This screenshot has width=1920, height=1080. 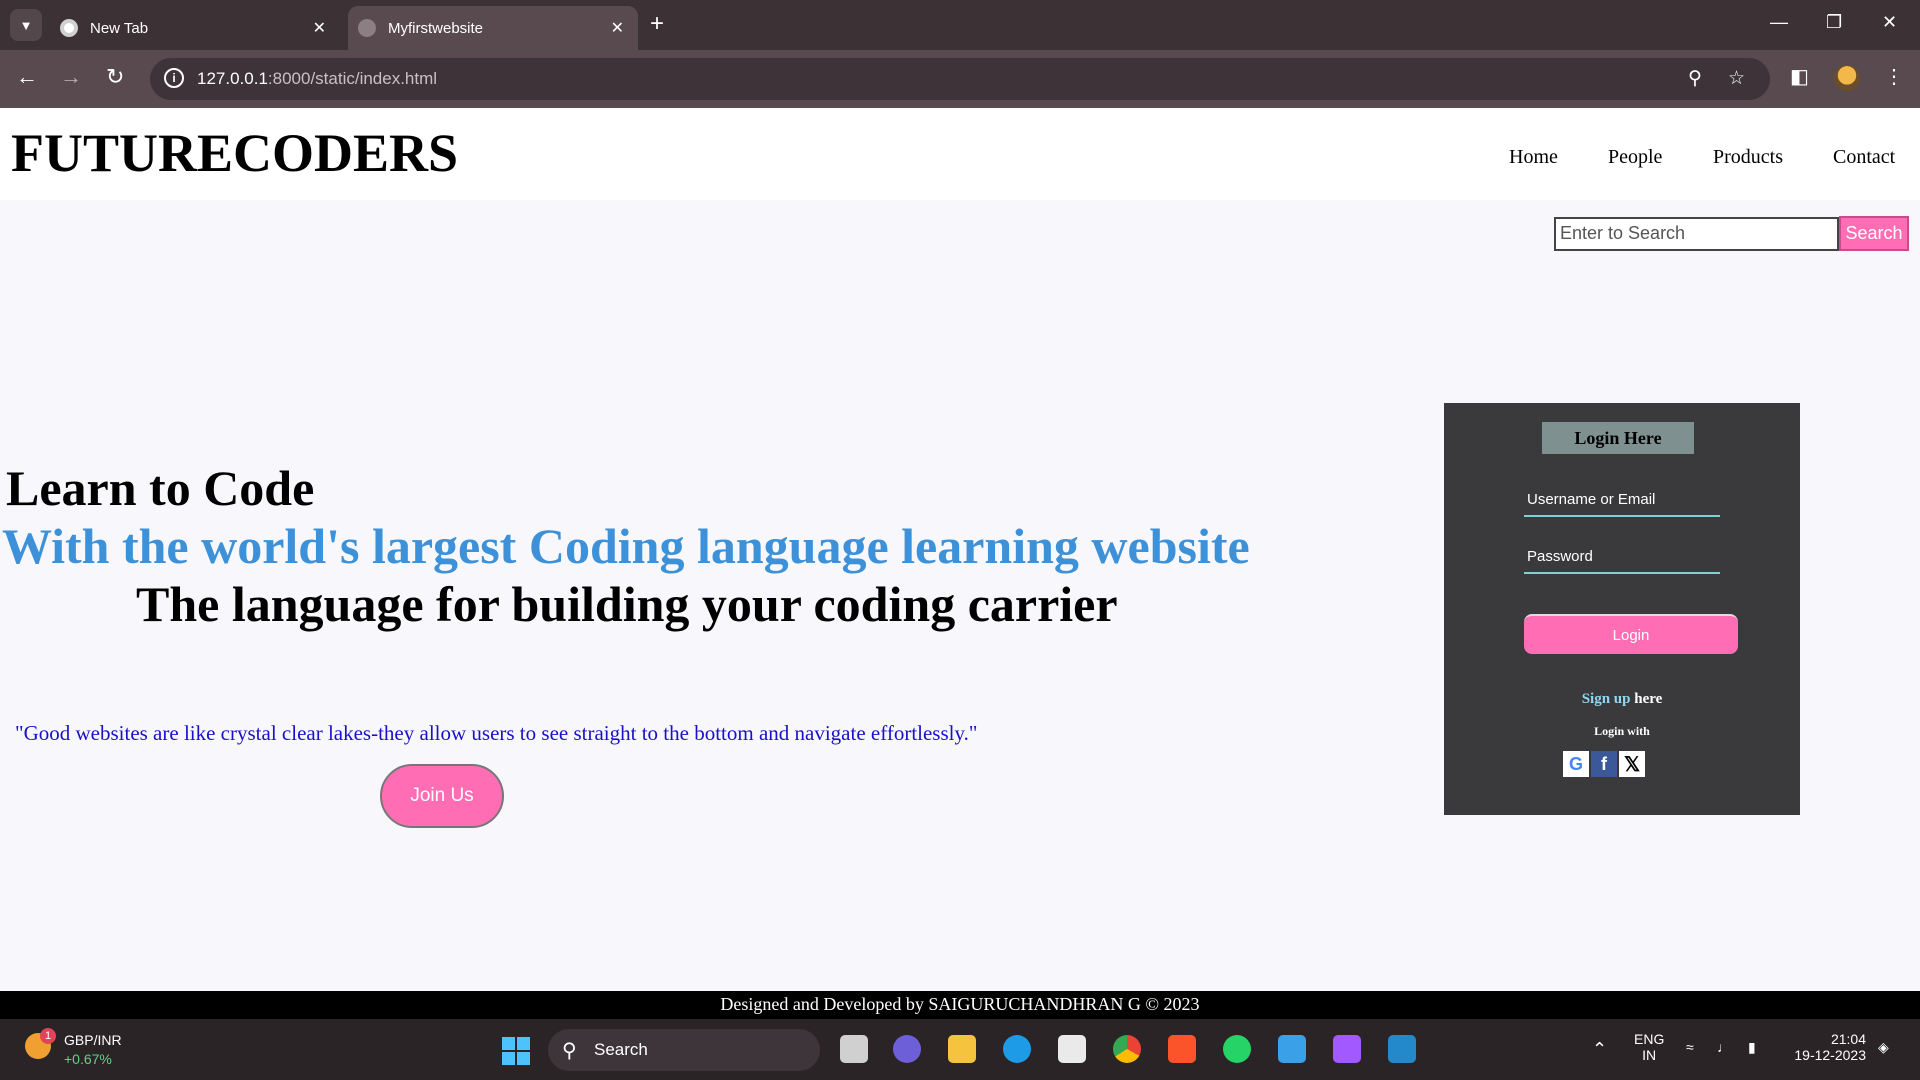 I want to click on widget-name: GBP/INR, so click(x=93, y=1040).